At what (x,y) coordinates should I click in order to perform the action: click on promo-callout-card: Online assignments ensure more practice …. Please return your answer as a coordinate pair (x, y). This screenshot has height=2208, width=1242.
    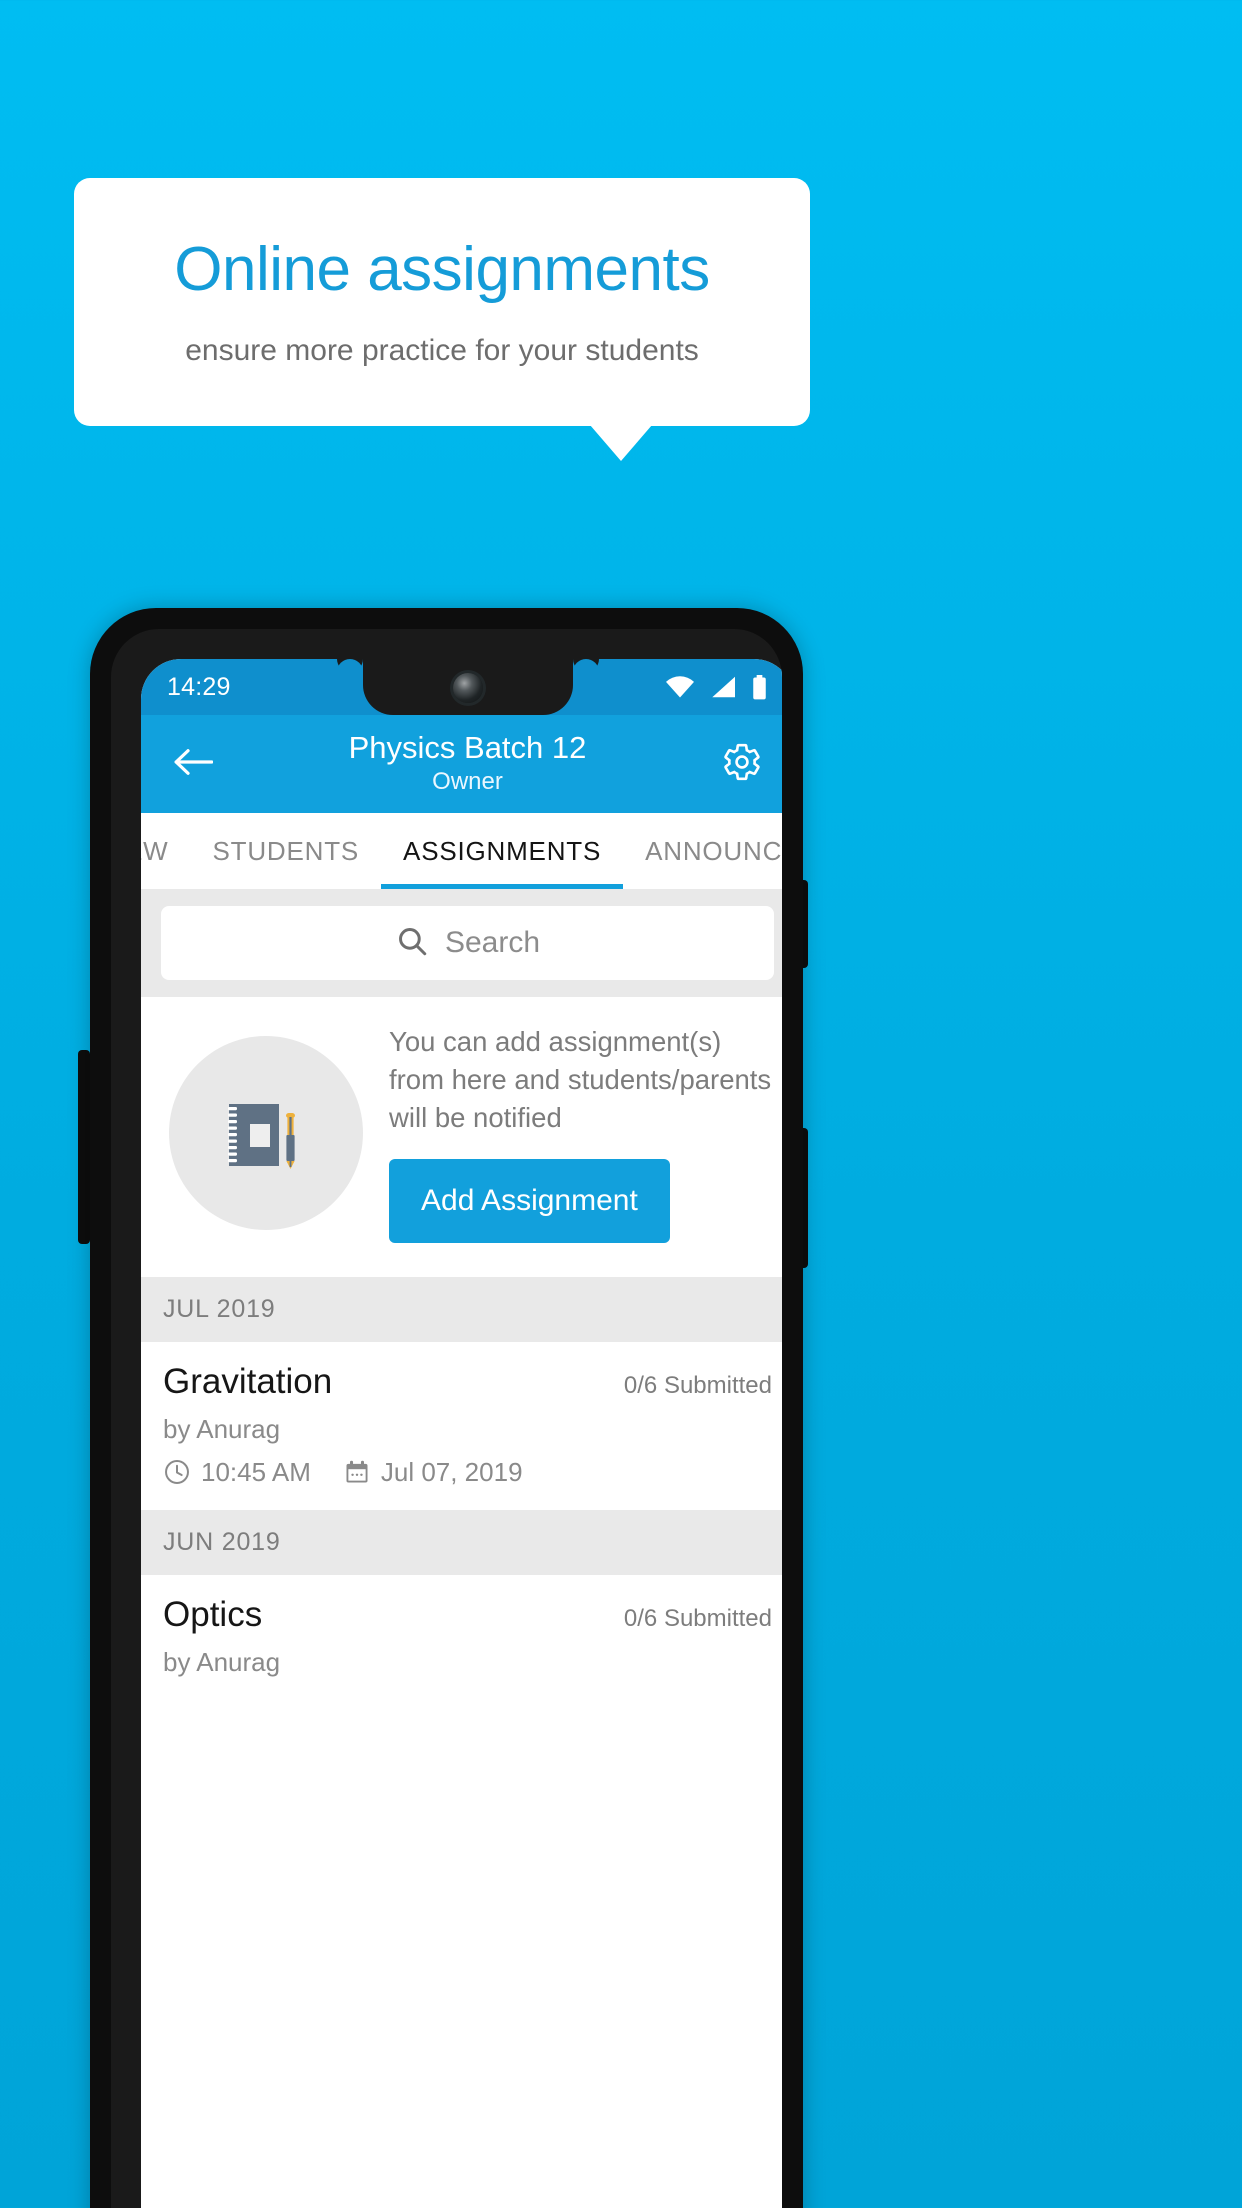
    Looking at the image, I should click on (442, 302).